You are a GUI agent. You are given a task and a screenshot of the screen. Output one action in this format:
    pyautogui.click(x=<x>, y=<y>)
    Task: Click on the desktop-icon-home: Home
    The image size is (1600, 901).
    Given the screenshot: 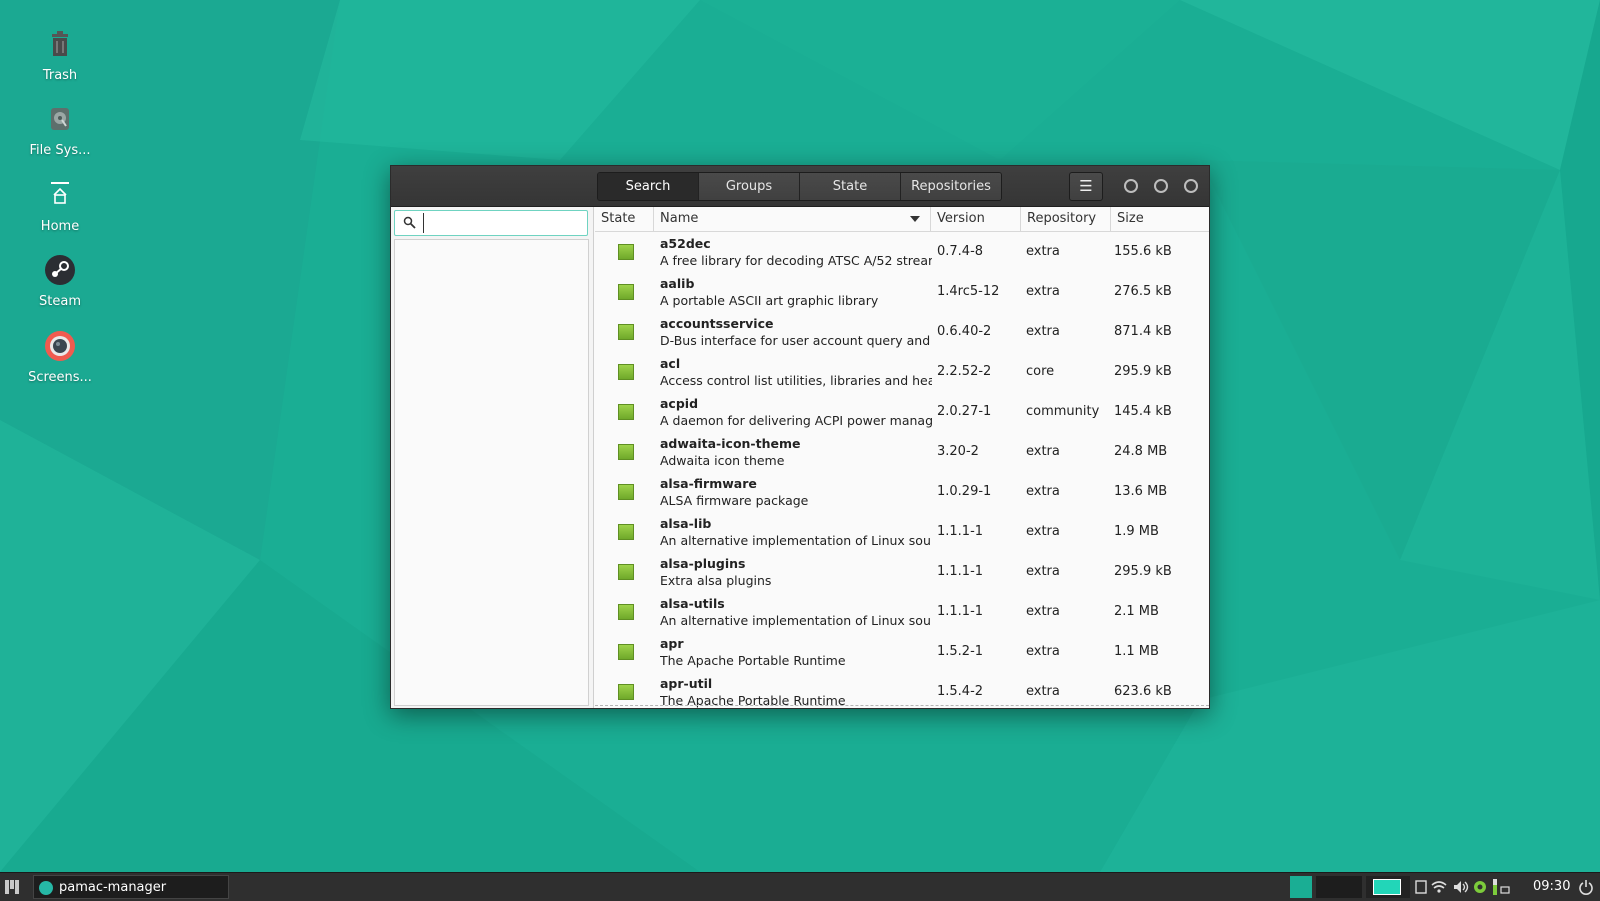 What is the action you would take?
    pyautogui.click(x=60, y=205)
    